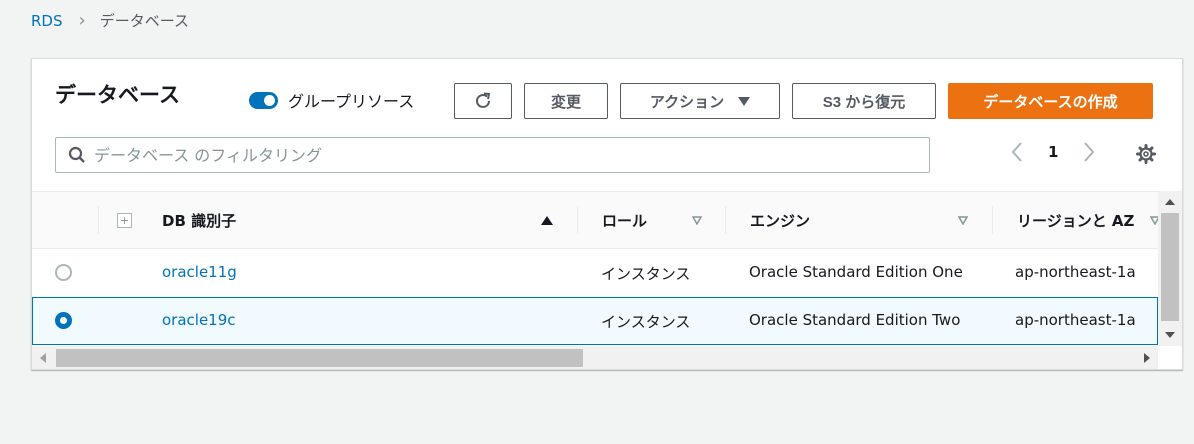 Image resolution: width=1194 pixels, height=444 pixels. Describe the element at coordinates (1147, 358) in the screenshot. I see `scroll-right-icon` at that location.